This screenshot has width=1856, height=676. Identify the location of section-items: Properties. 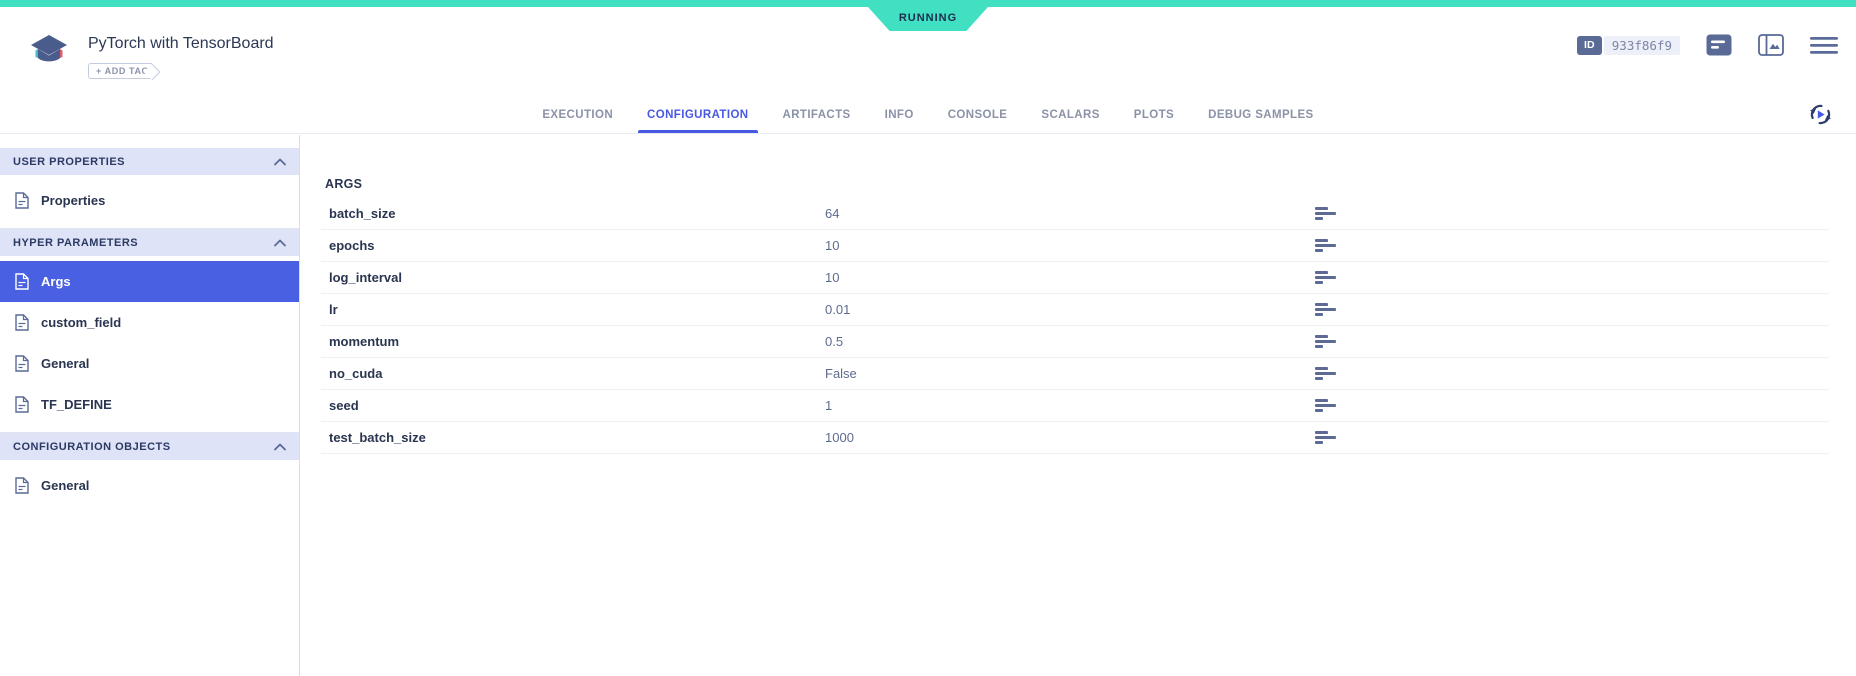
(149, 200).